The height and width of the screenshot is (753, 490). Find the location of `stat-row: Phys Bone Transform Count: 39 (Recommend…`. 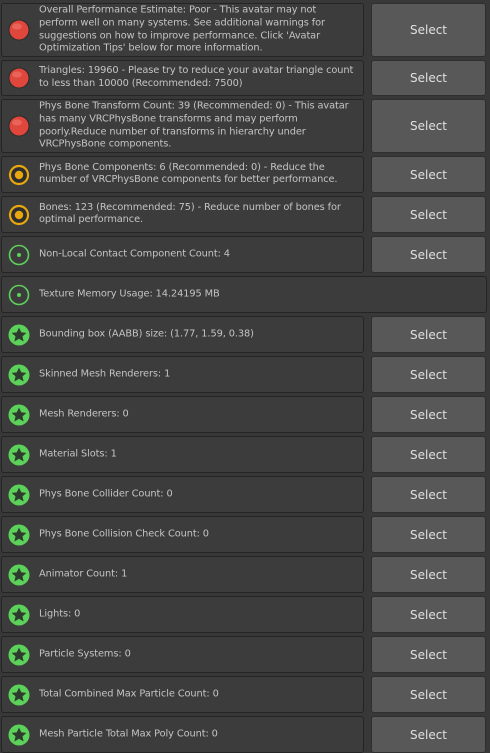

stat-row: Phys Bone Transform Count: 39 (Recommend… is located at coordinates (245, 126).